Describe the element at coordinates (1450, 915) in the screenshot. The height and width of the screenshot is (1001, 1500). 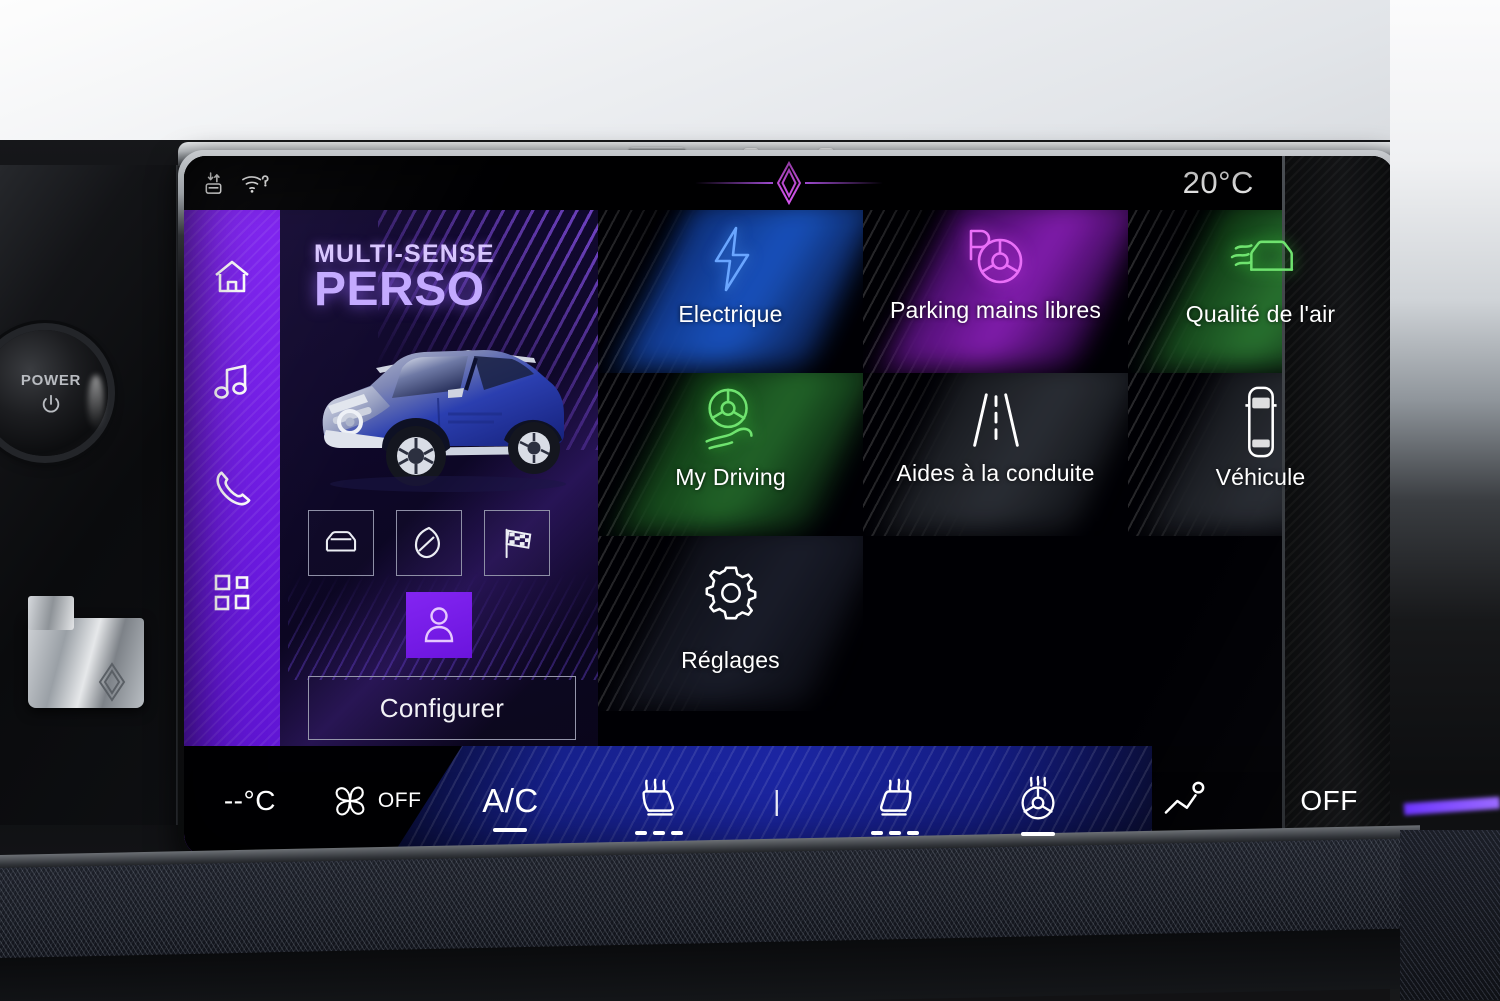
I see `right-fabric-panel` at that location.